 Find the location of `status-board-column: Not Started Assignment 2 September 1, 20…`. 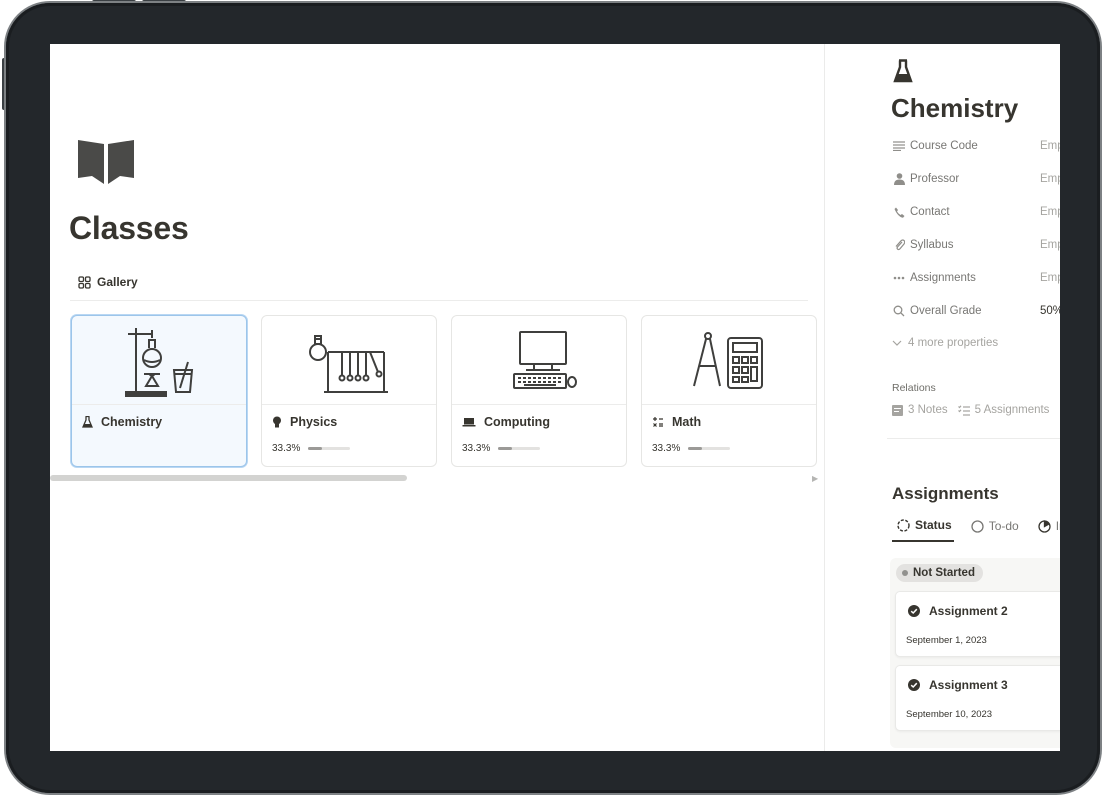

status-board-column: Not Started Assignment 2 September 1, 20… is located at coordinates (975, 653).